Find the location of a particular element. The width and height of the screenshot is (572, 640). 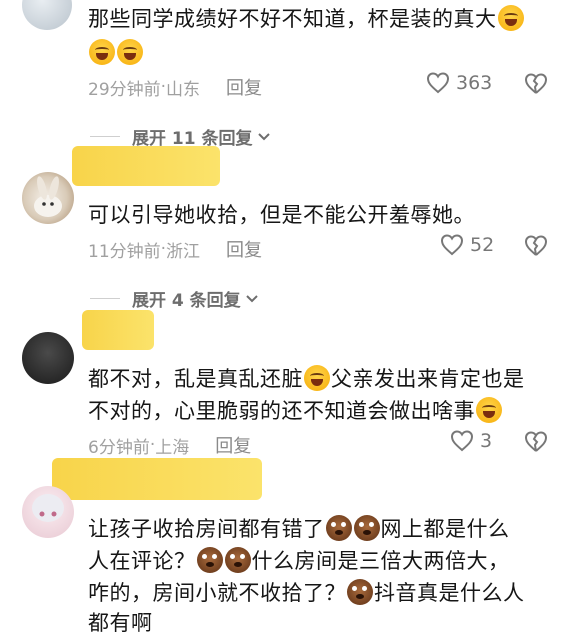

comment-3-meta: 6分钟前 · 上海 回复 is located at coordinates (169, 445).